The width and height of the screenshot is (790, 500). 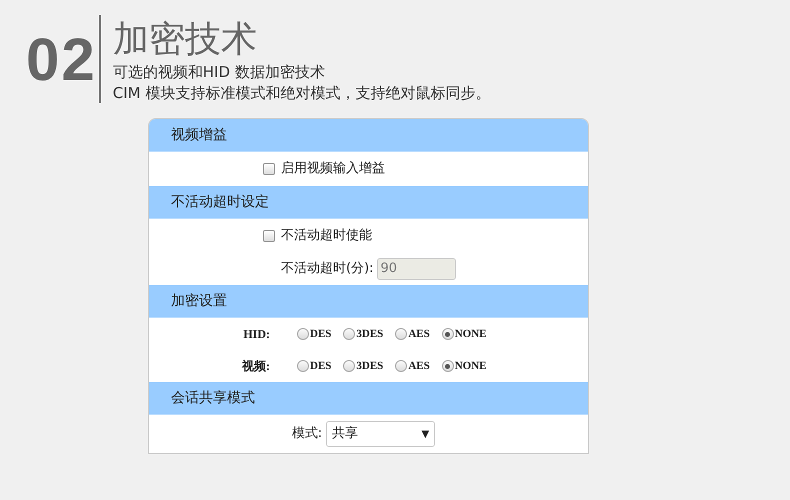 What do you see at coordinates (61, 60) in the screenshot?
I see `section-number: 02` at bounding box center [61, 60].